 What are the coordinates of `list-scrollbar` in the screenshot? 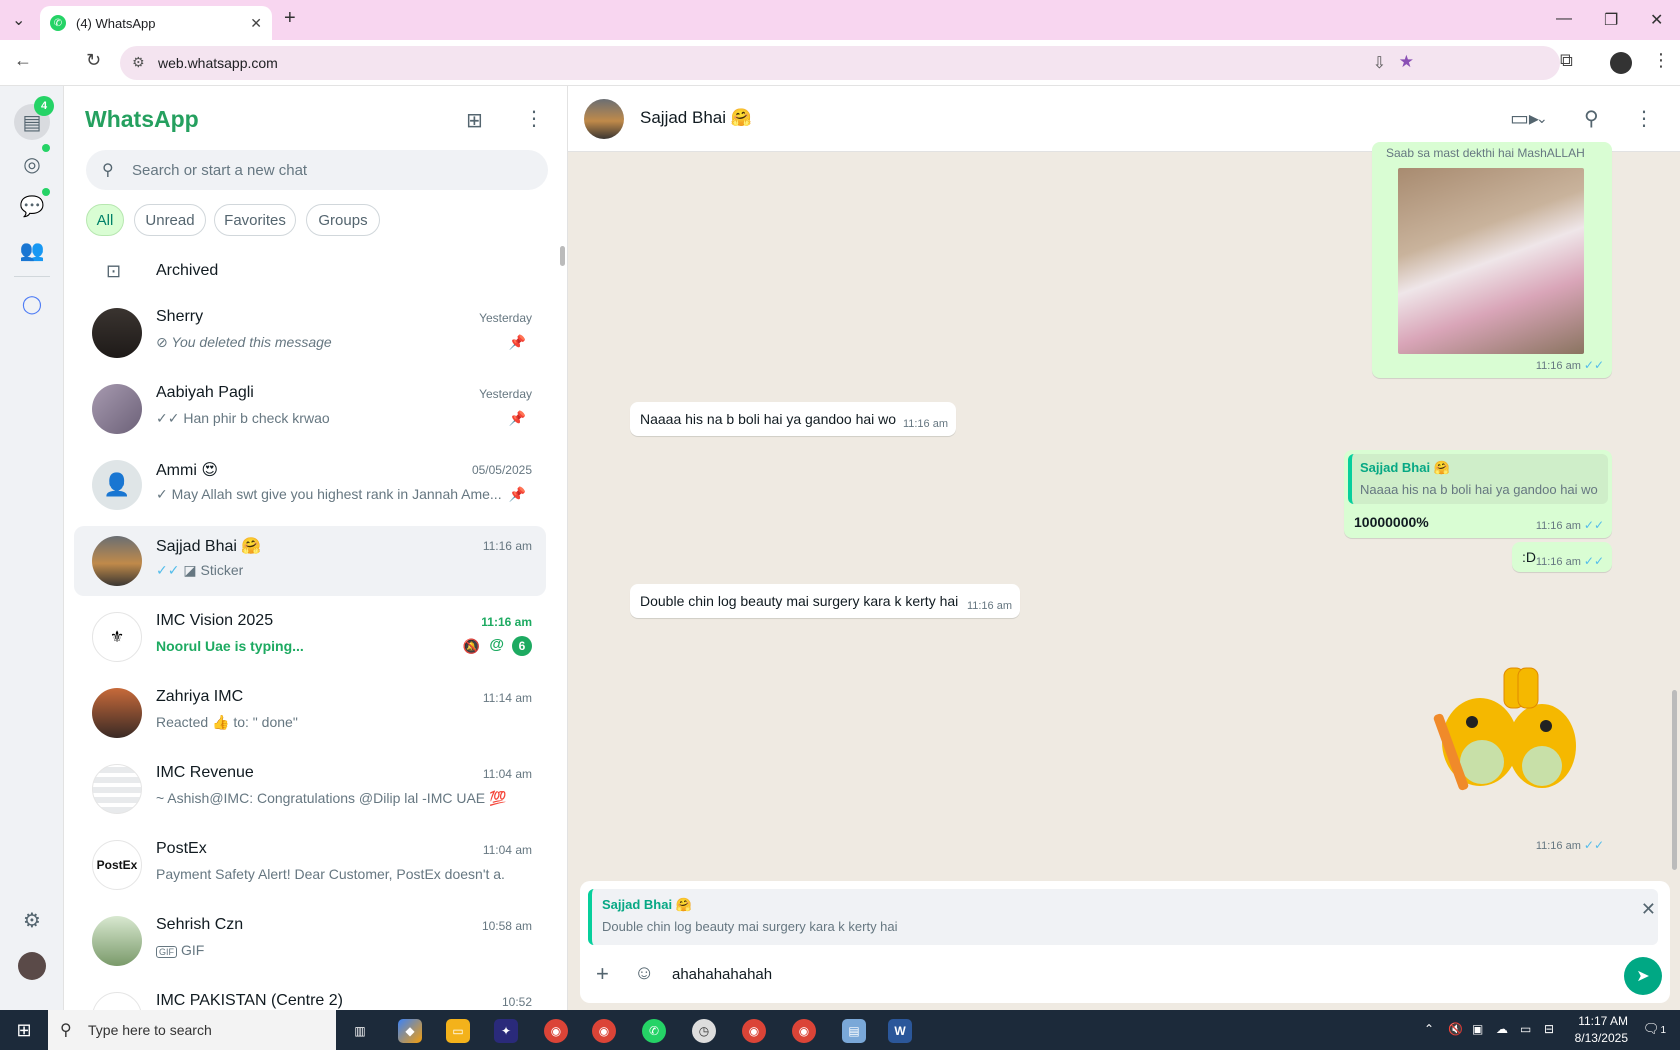 It's located at (562, 256).